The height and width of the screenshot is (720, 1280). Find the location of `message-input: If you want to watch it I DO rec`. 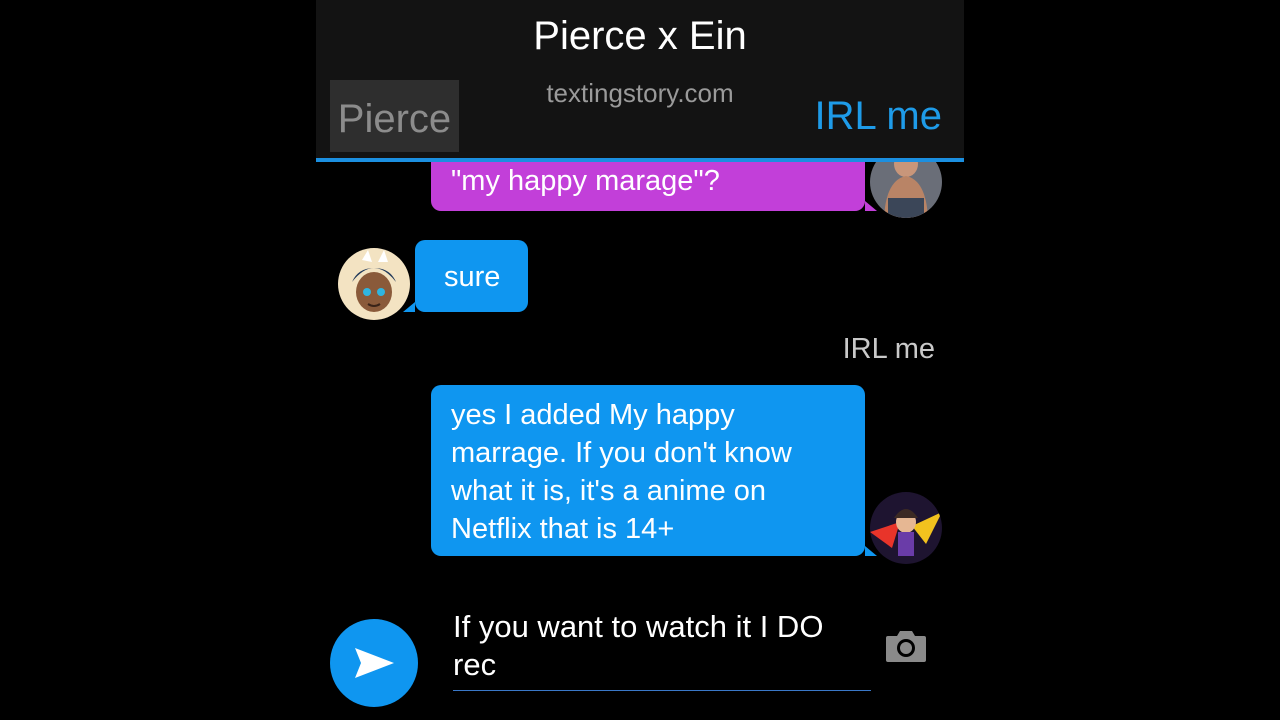

message-input: If you want to watch it I DO rec is located at coordinates (658, 646).